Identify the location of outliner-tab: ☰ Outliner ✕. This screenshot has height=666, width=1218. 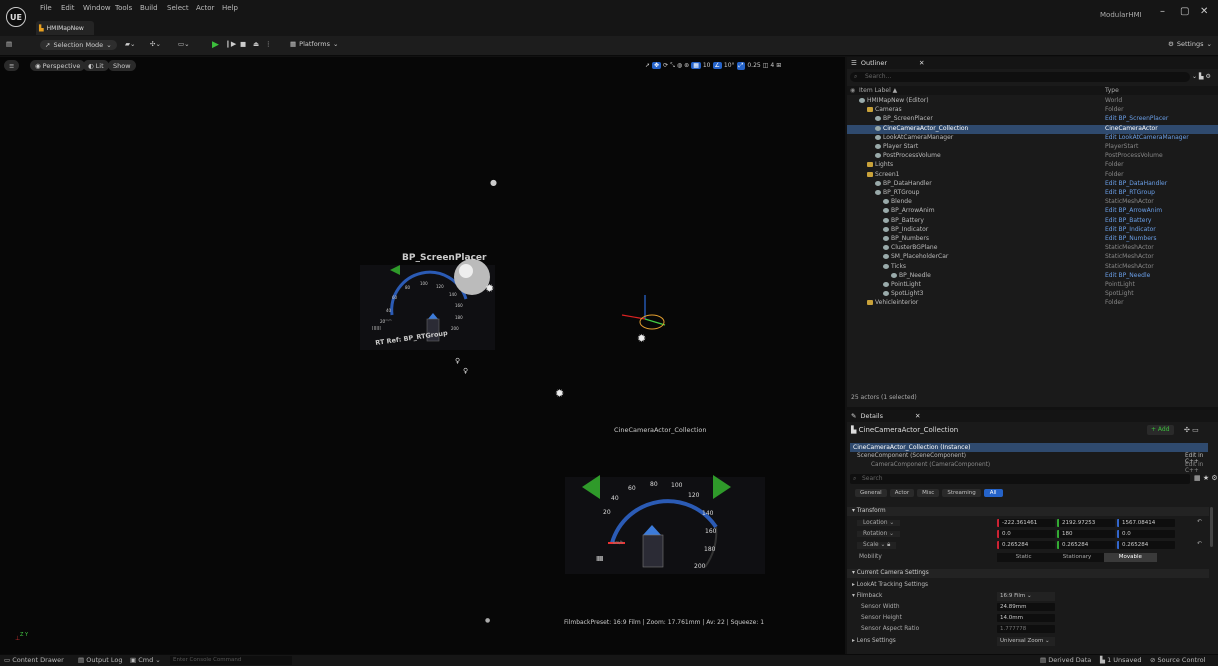
(1032, 63).